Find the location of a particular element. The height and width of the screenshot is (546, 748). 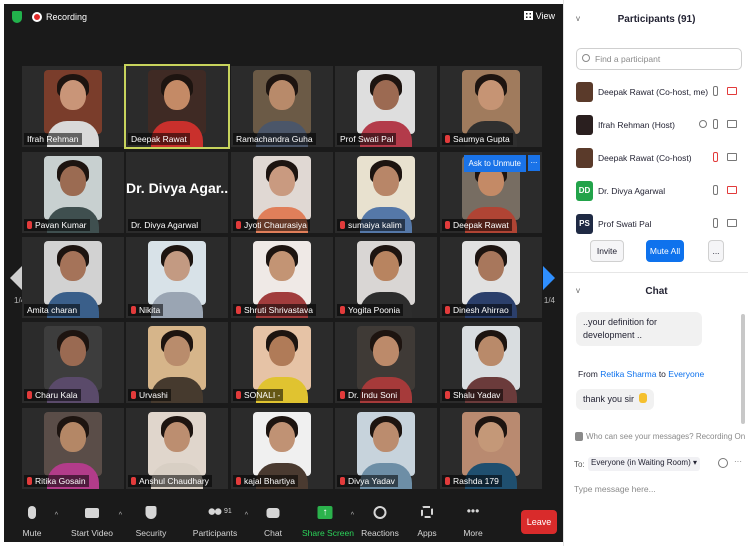

participant-row: DD Dr. Divya Agarwal is located at coordinates (656, 191).